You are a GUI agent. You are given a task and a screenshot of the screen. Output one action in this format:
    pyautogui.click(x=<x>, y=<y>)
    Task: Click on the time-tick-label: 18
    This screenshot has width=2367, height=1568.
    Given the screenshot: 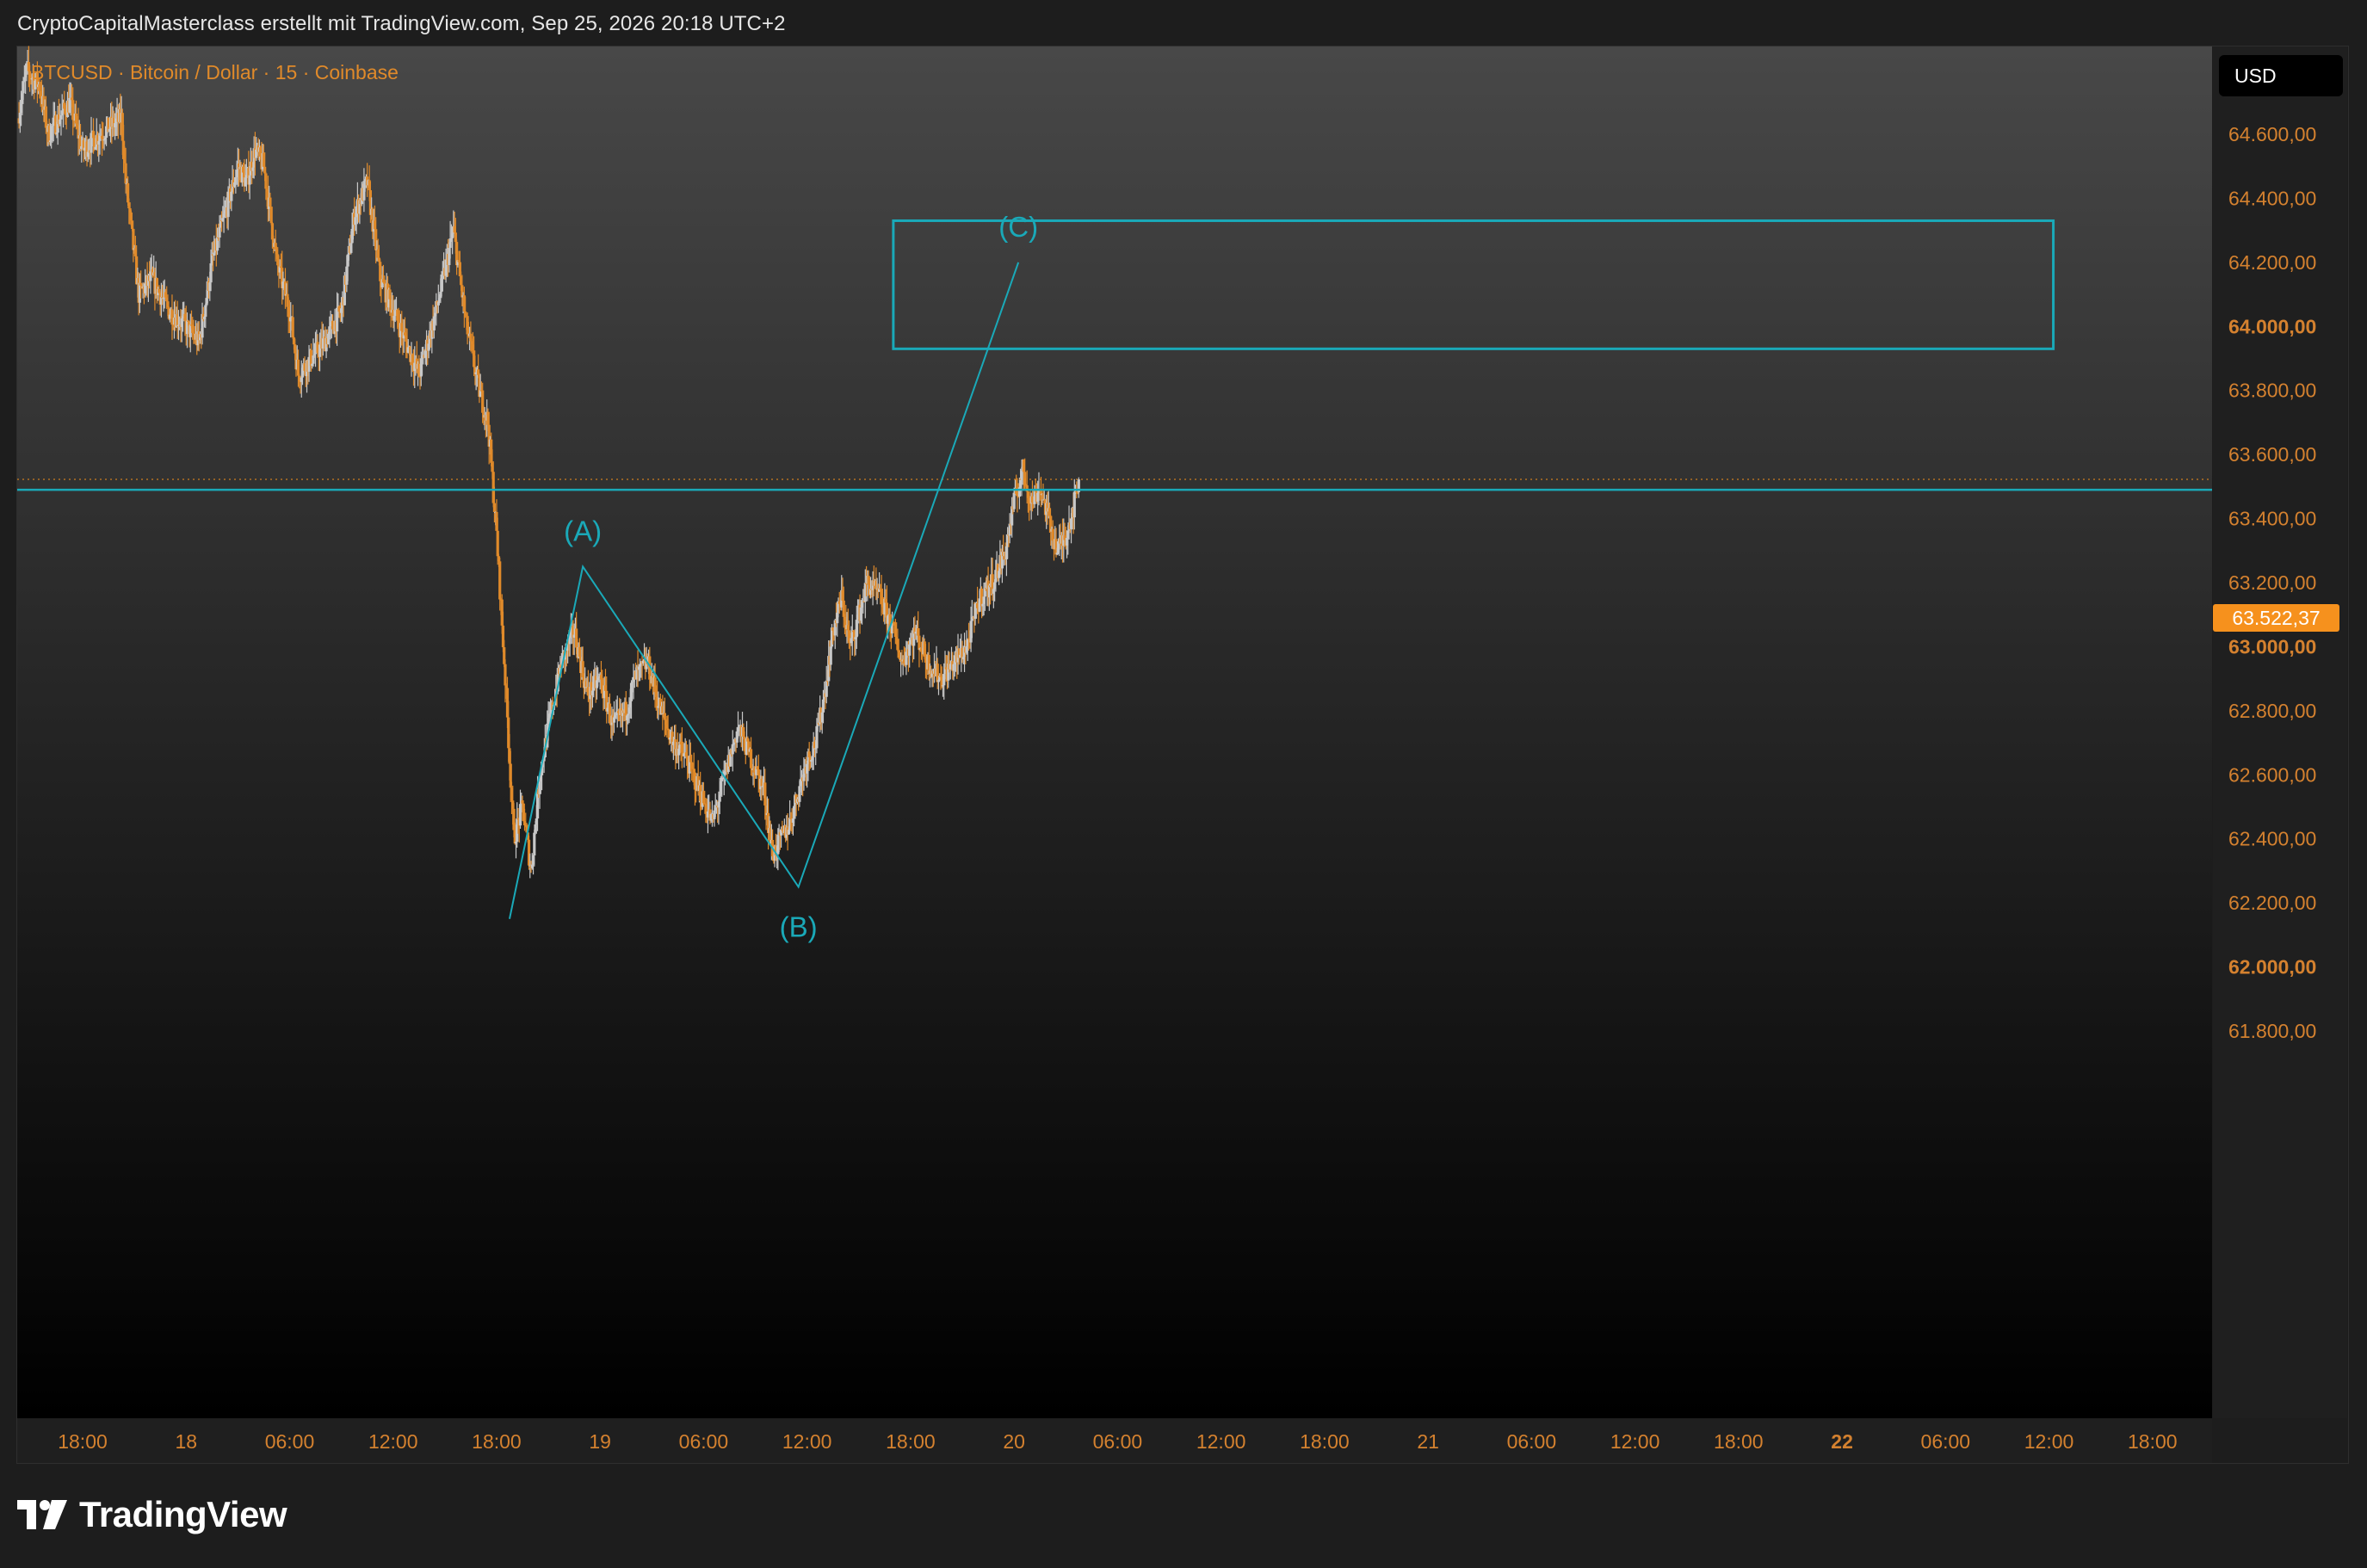 What is the action you would take?
    pyautogui.click(x=186, y=1441)
    